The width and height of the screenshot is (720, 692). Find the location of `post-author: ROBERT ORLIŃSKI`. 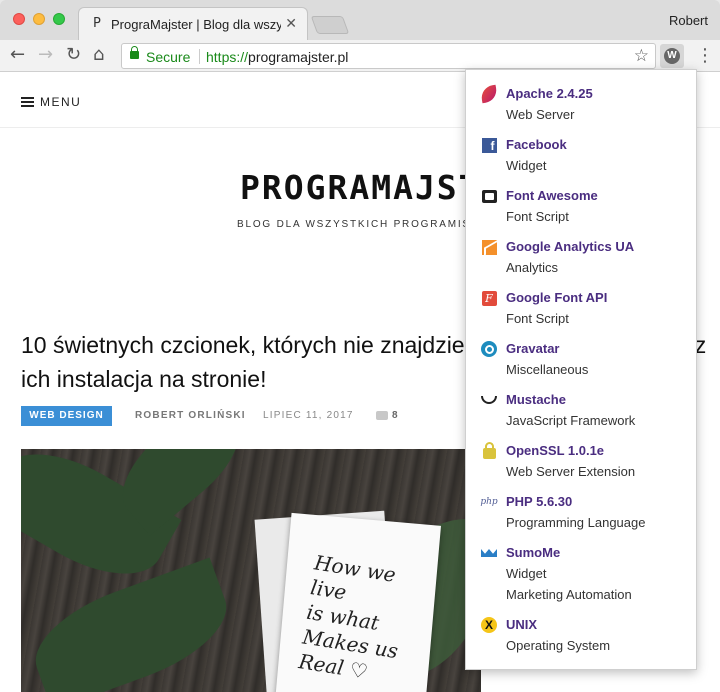

post-author: ROBERT ORLIŃSKI is located at coordinates (190, 415).